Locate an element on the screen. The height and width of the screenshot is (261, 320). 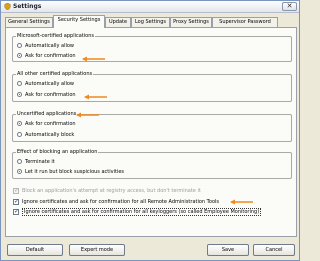
close-button: ✕ is located at coordinates (289, 6).